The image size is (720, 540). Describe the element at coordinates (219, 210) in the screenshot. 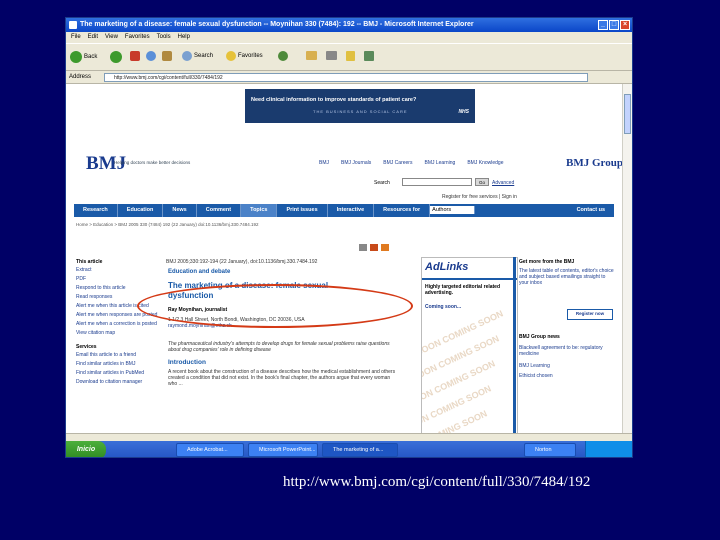

I see `nav-comment: Comment` at that location.